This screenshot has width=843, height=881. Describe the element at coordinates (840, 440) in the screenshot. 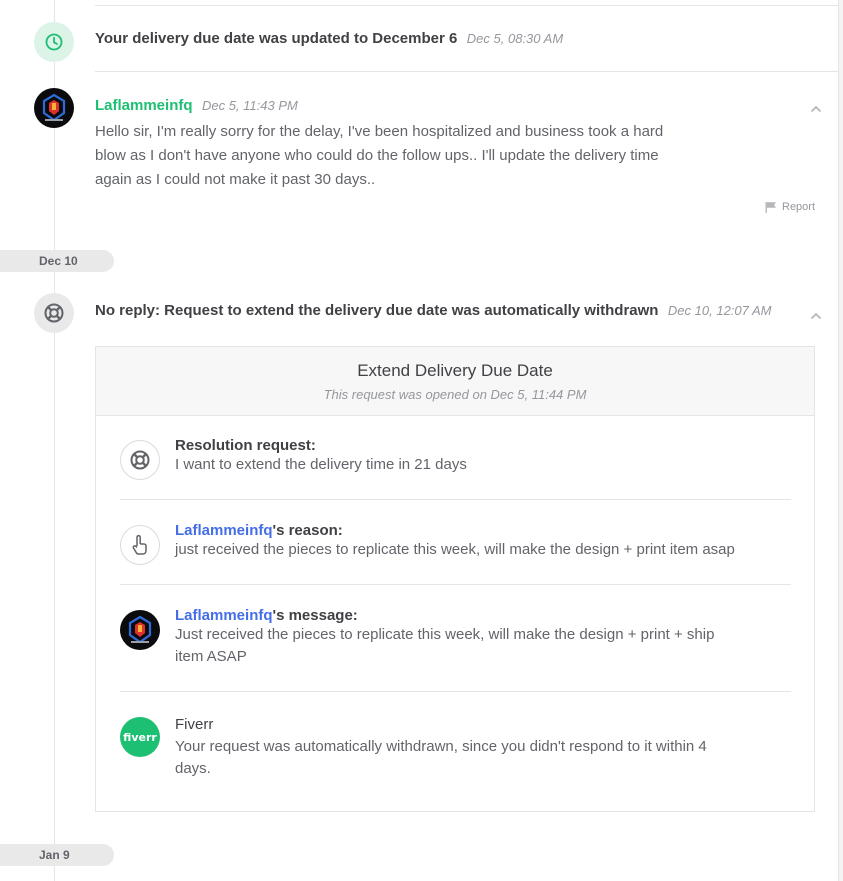

I see `scrollbar-track` at that location.